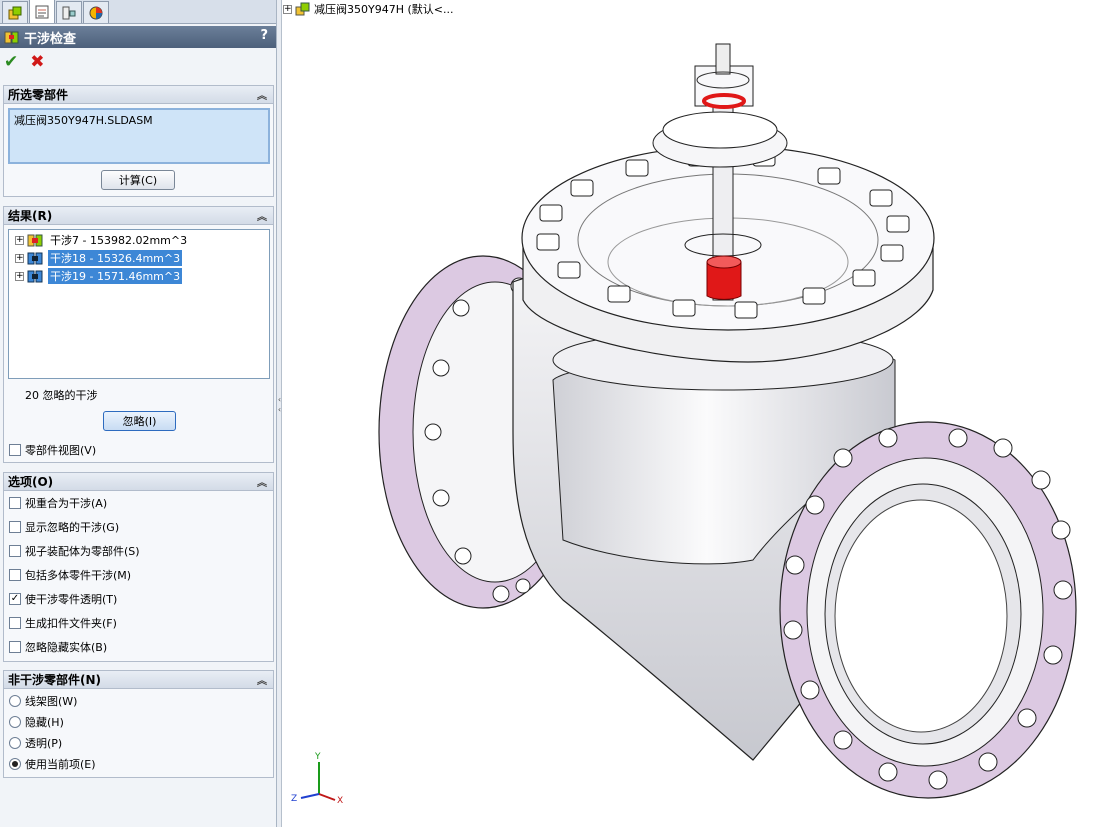 This screenshot has width=1095, height=827. Describe the element at coordinates (320, 785) in the screenshot. I see `view-triad: Y X Z` at that location.